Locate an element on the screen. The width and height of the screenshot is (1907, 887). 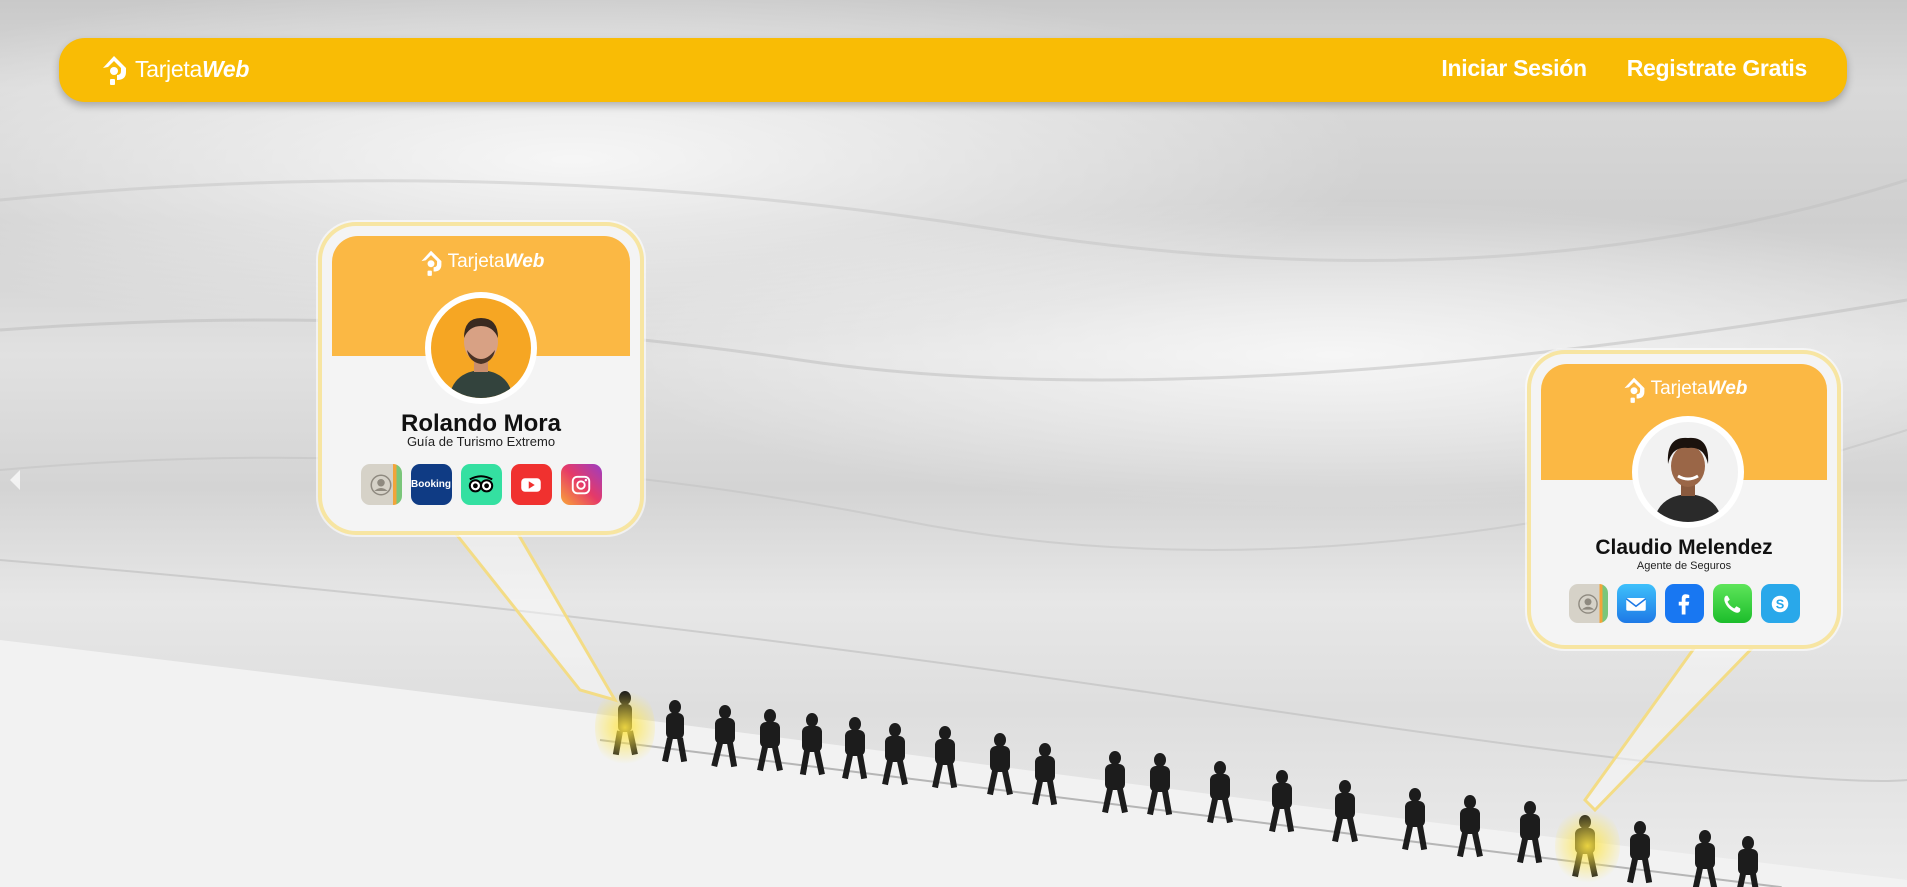
register-link: Registrate Gratis is located at coordinates (1717, 68).